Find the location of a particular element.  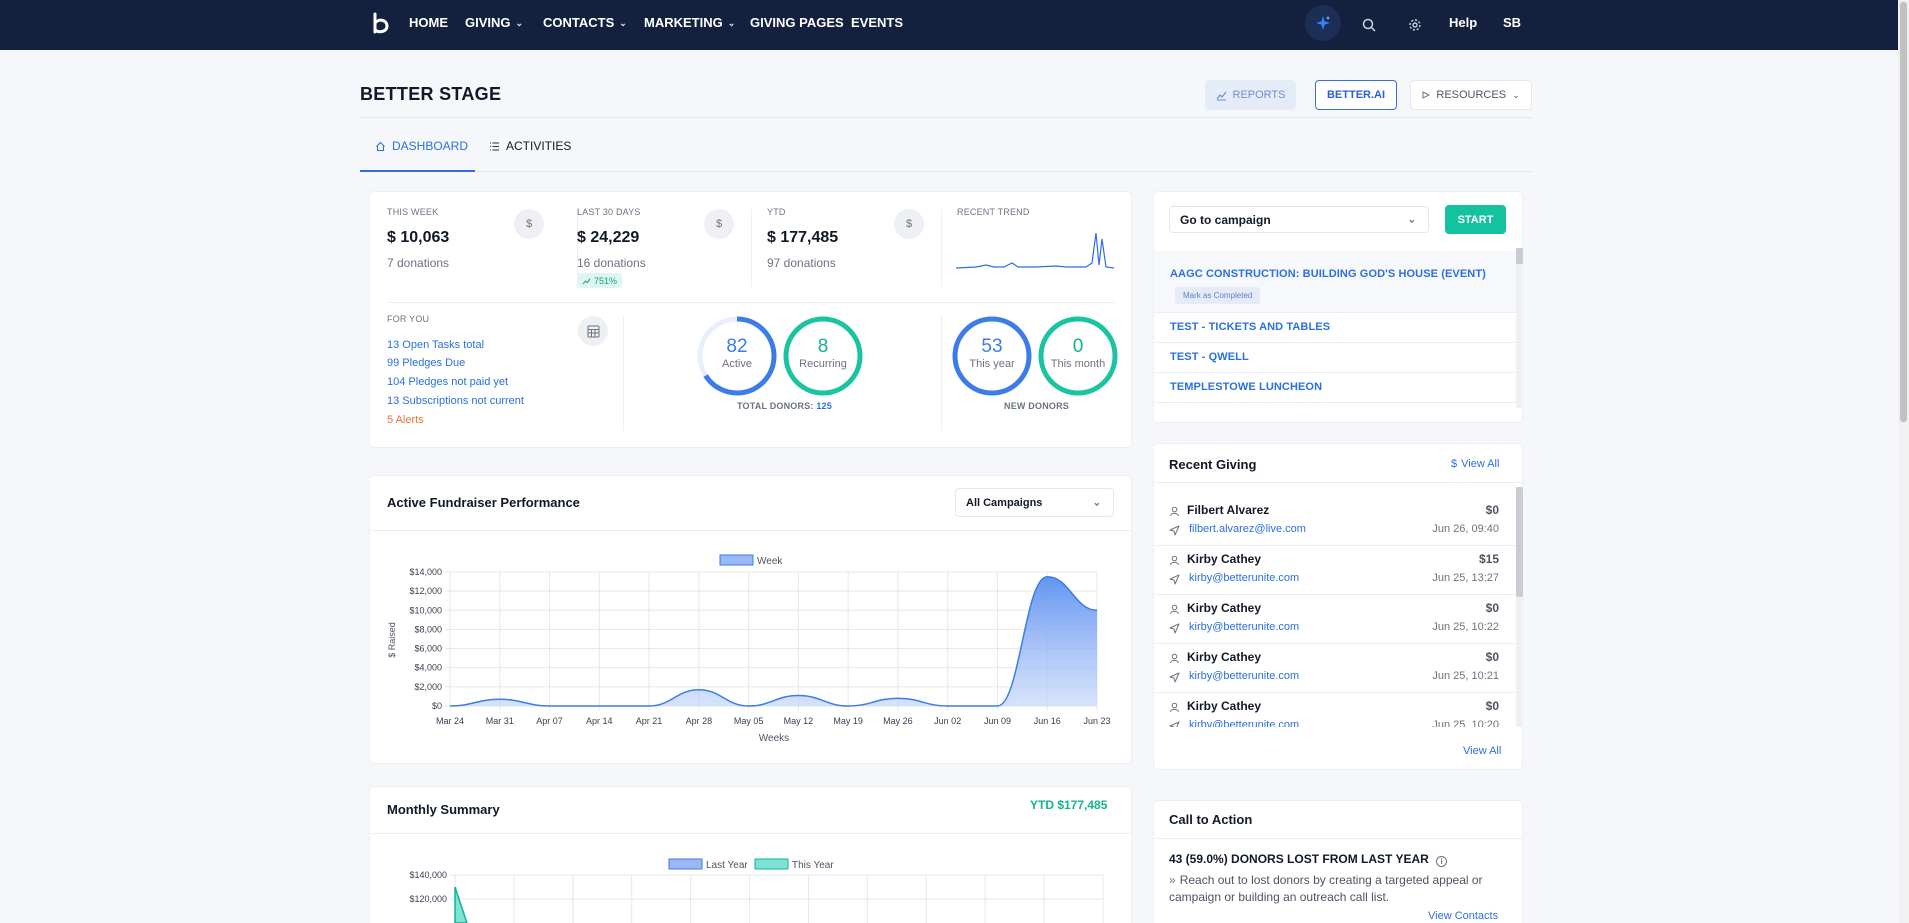

campaign-filter-select: All Campaigns ⌄ is located at coordinates (1034, 502).